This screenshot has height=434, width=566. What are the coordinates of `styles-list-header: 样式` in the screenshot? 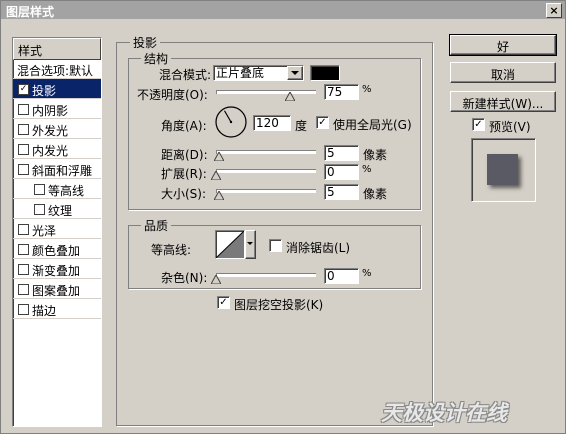 It's located at (57, 49).